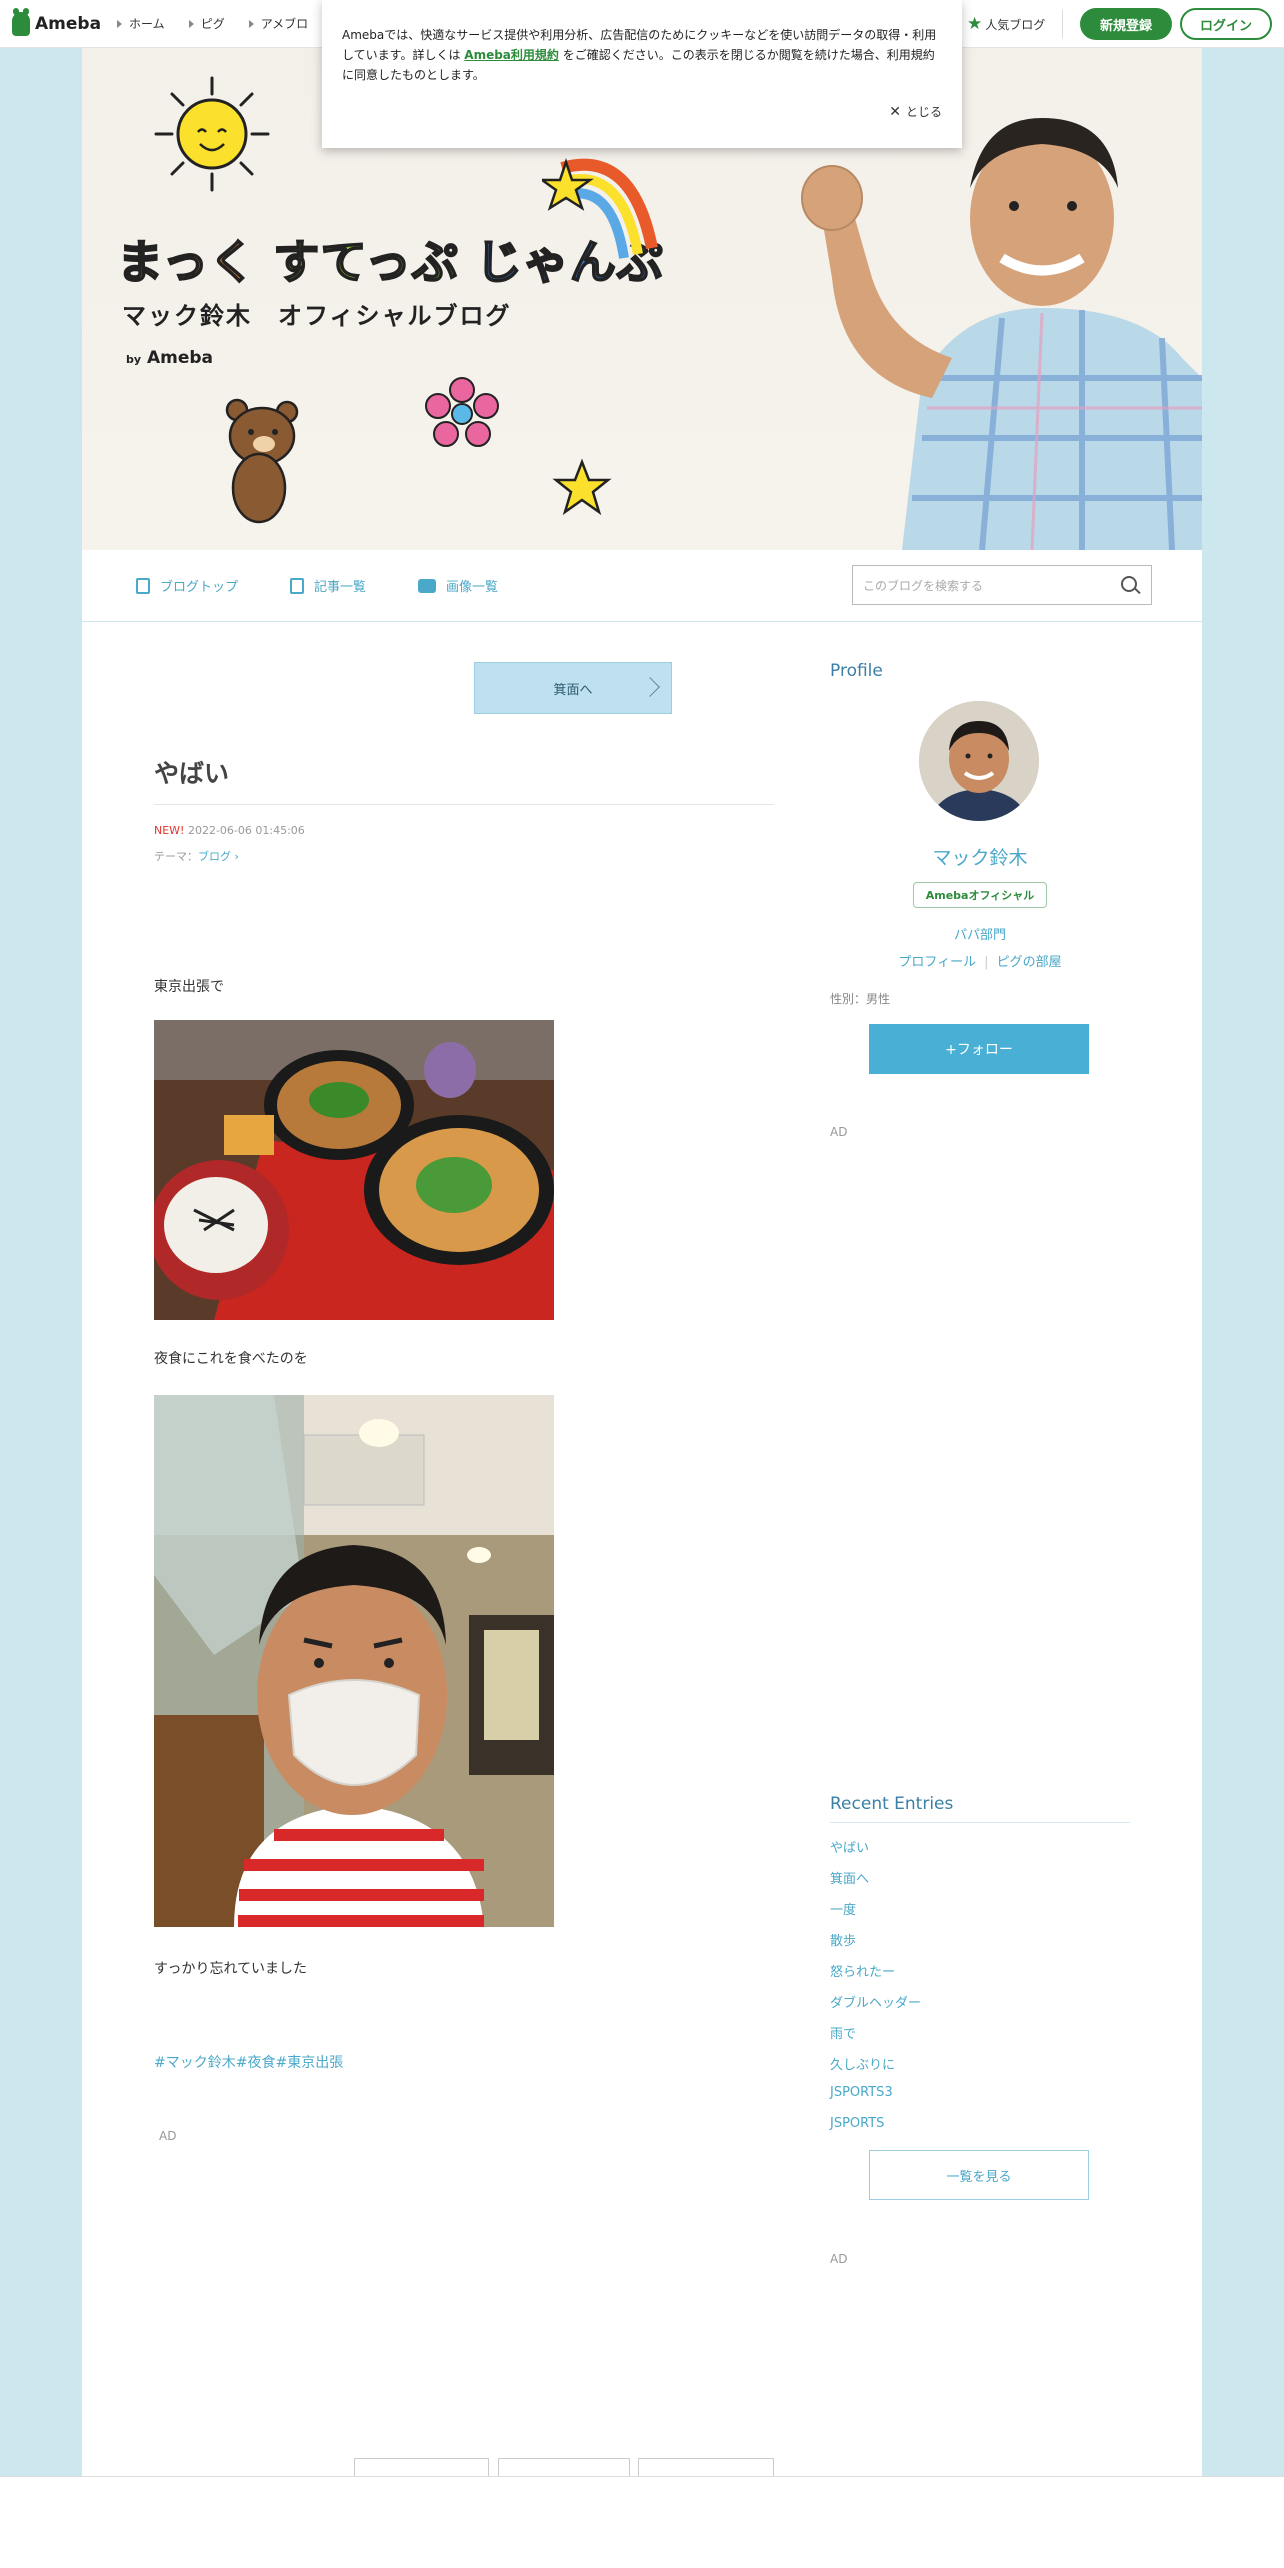 This screenshot has width=1284, height=2568. What do you see at coordinates (600, 208) in the screenshot?
I see `shooting-star-icon` at bounding box center [600, 208].